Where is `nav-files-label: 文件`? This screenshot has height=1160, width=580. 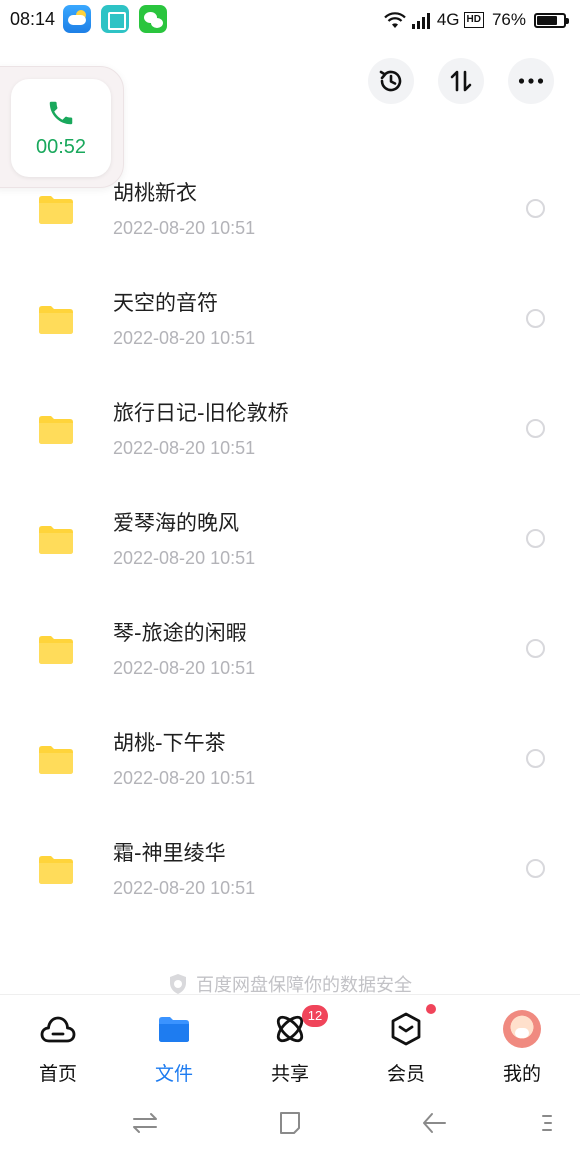 nav-files-label: 文件 is located at coordinates (173, 1074).